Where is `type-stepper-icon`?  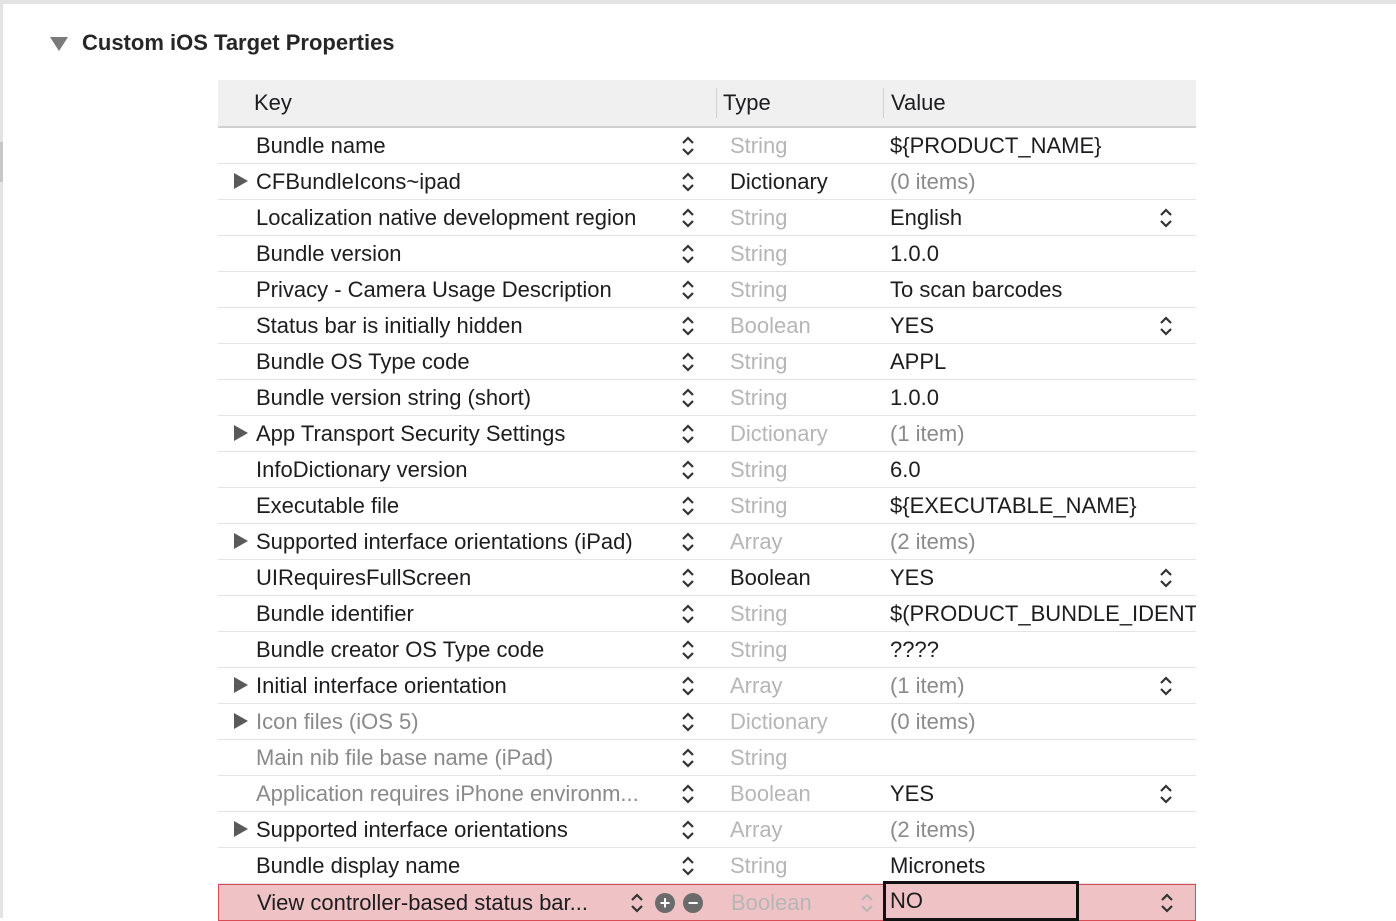
type-stepper-icon is located at coordinates (867, 903).